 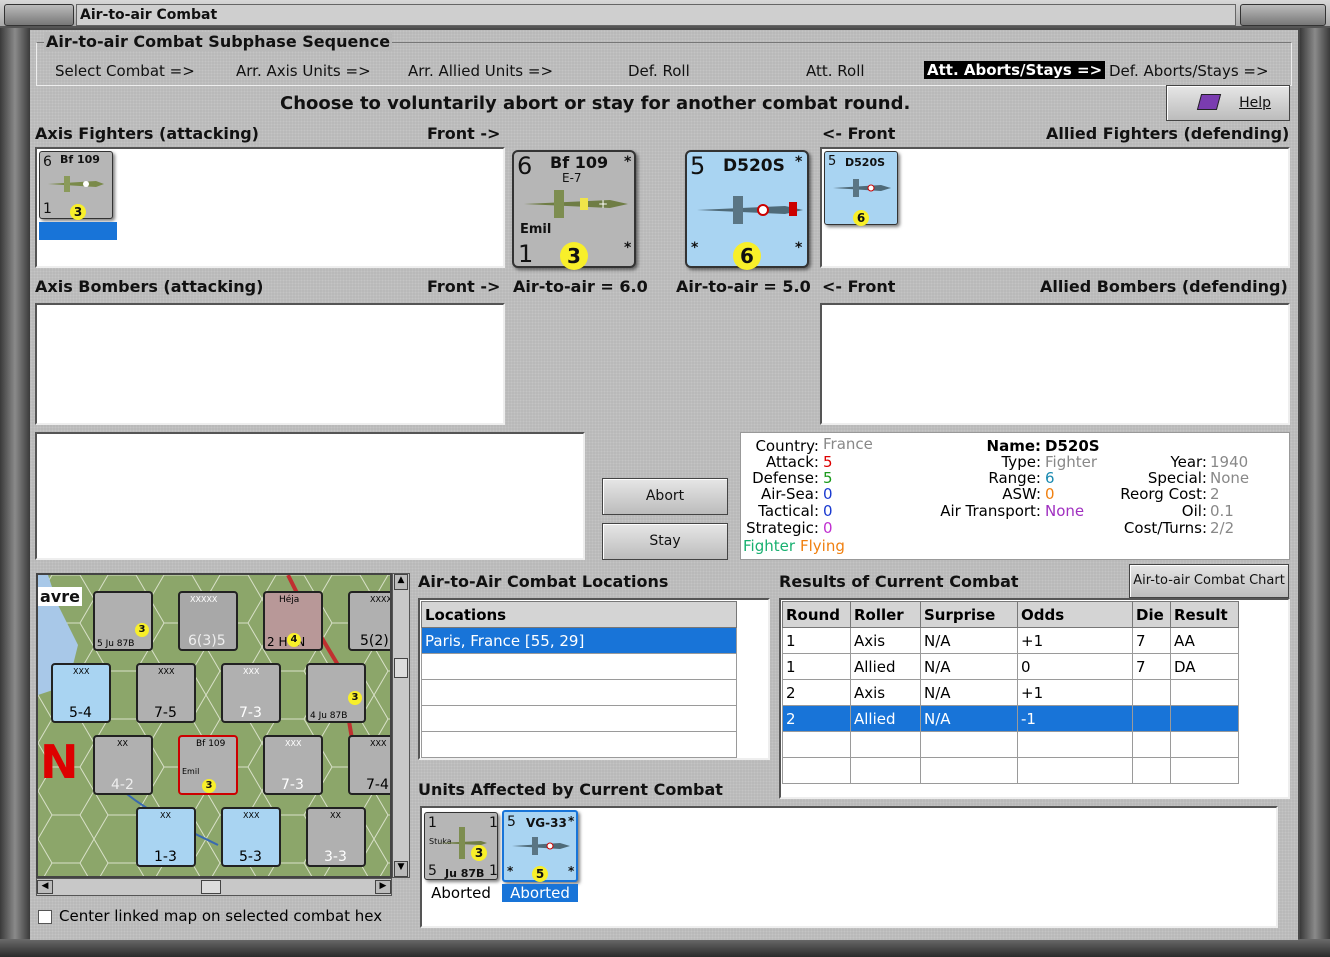 I want to click on result-row: 1 Axis N/A +1 7 AA, so click(x=1010, y=640).